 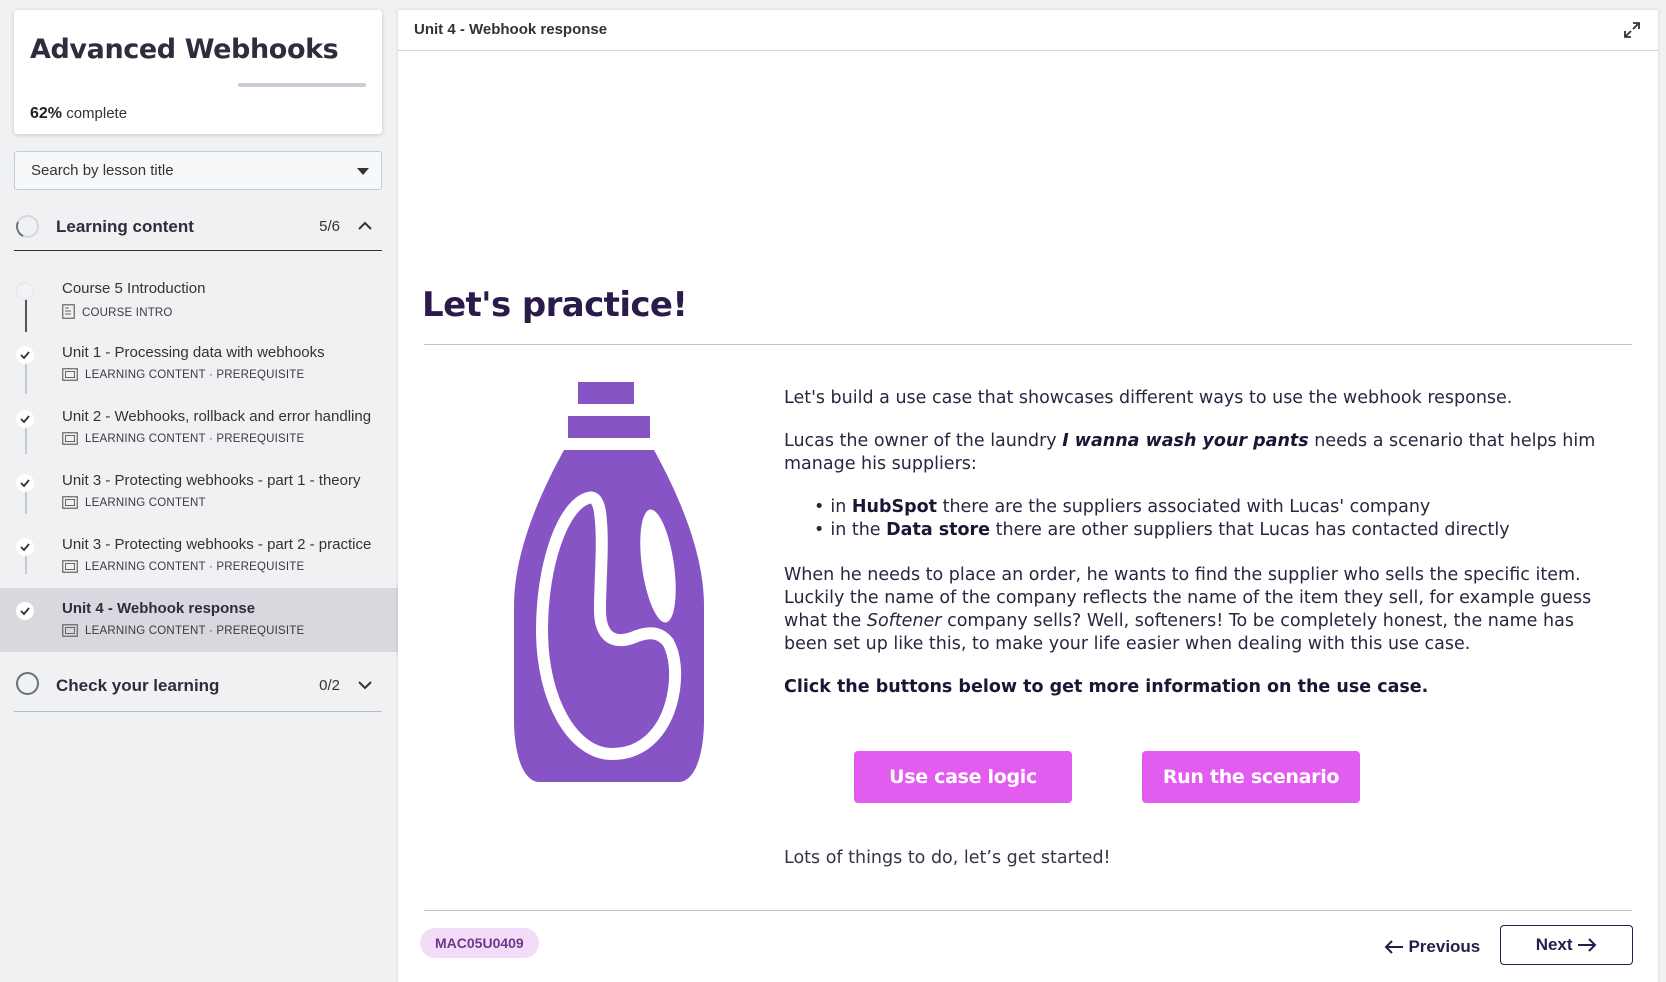 I want to click on expand-icon, so click(x=1632, y=30).